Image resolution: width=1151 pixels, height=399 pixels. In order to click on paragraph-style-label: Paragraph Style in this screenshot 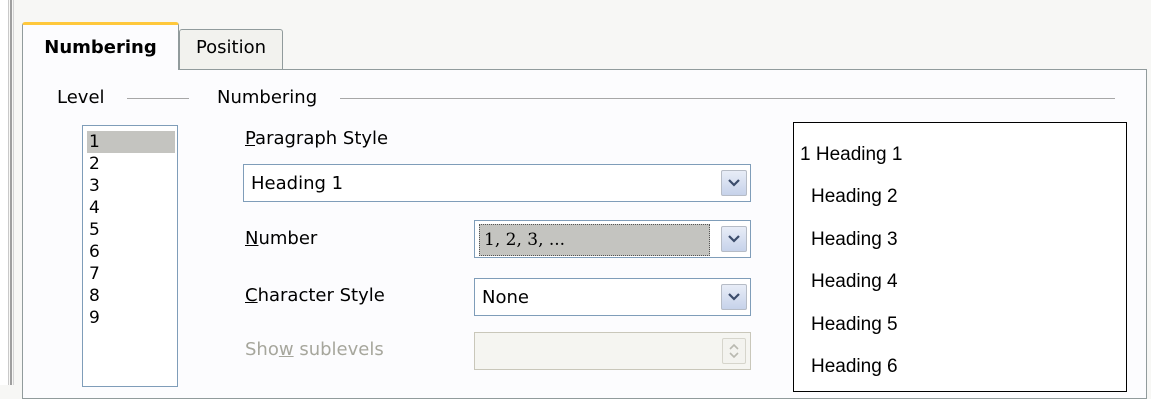, I will do `click(316, 139)`.